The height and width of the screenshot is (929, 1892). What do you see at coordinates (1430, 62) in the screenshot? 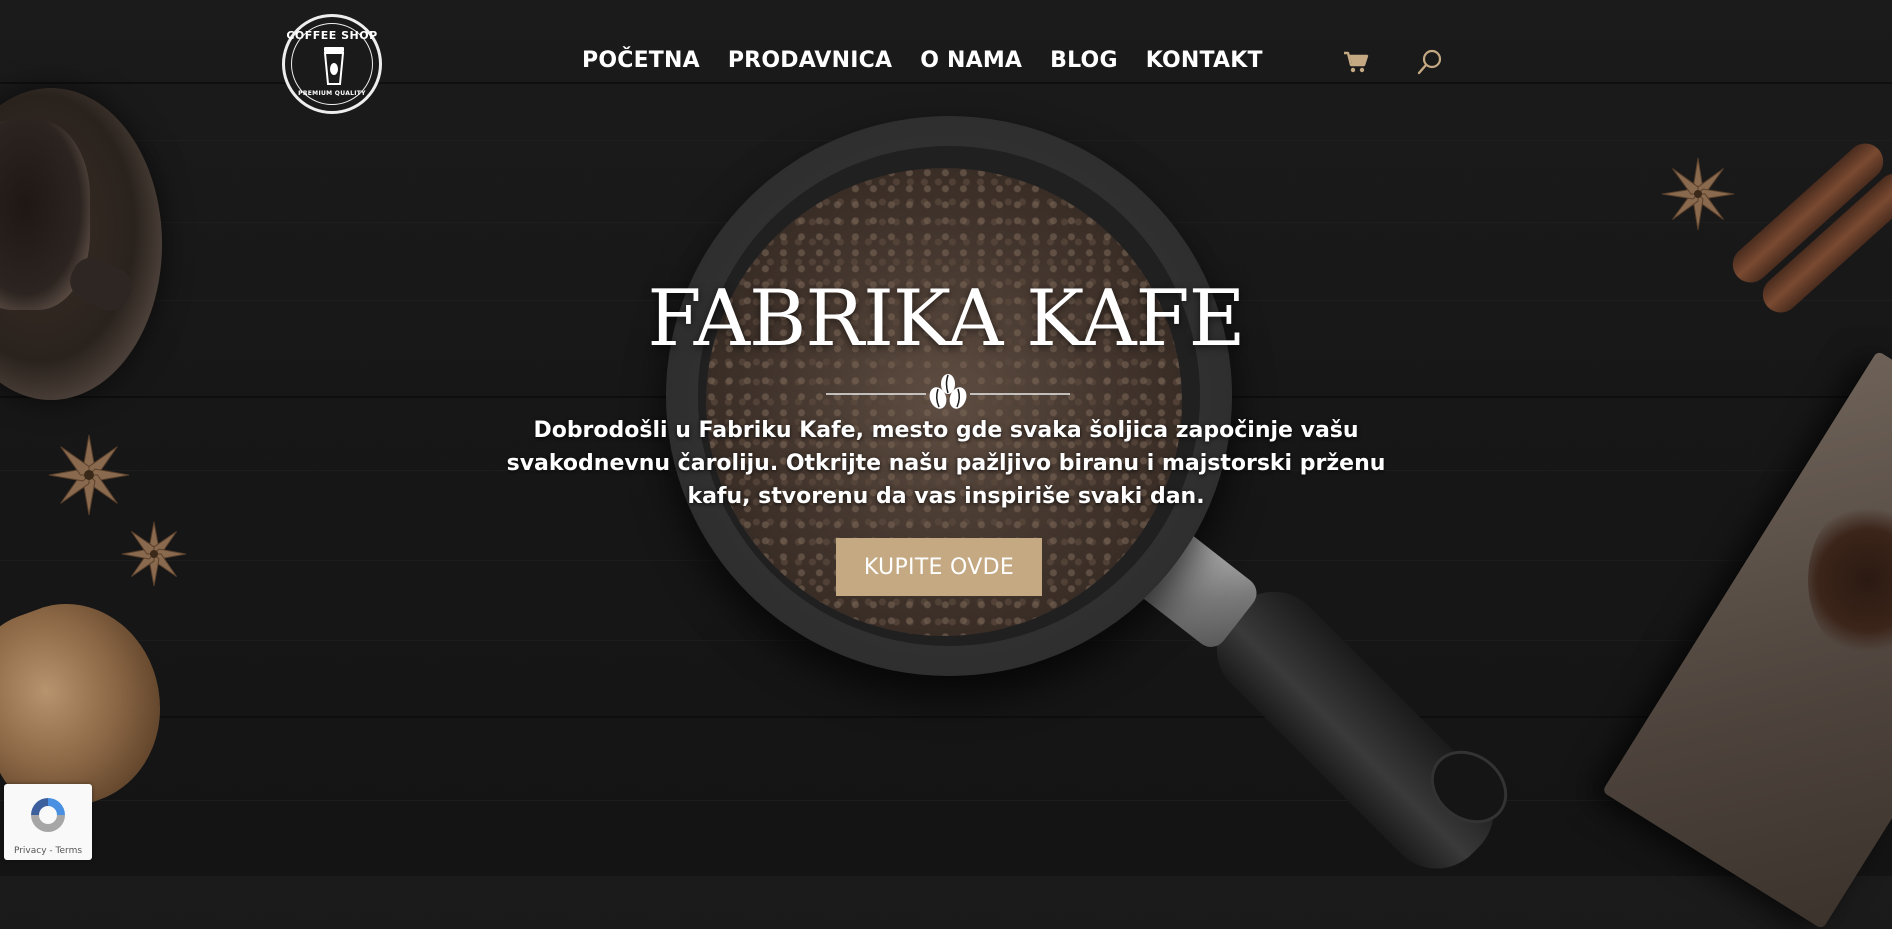
I see `search-icon` at bounding box center [1430, 62].